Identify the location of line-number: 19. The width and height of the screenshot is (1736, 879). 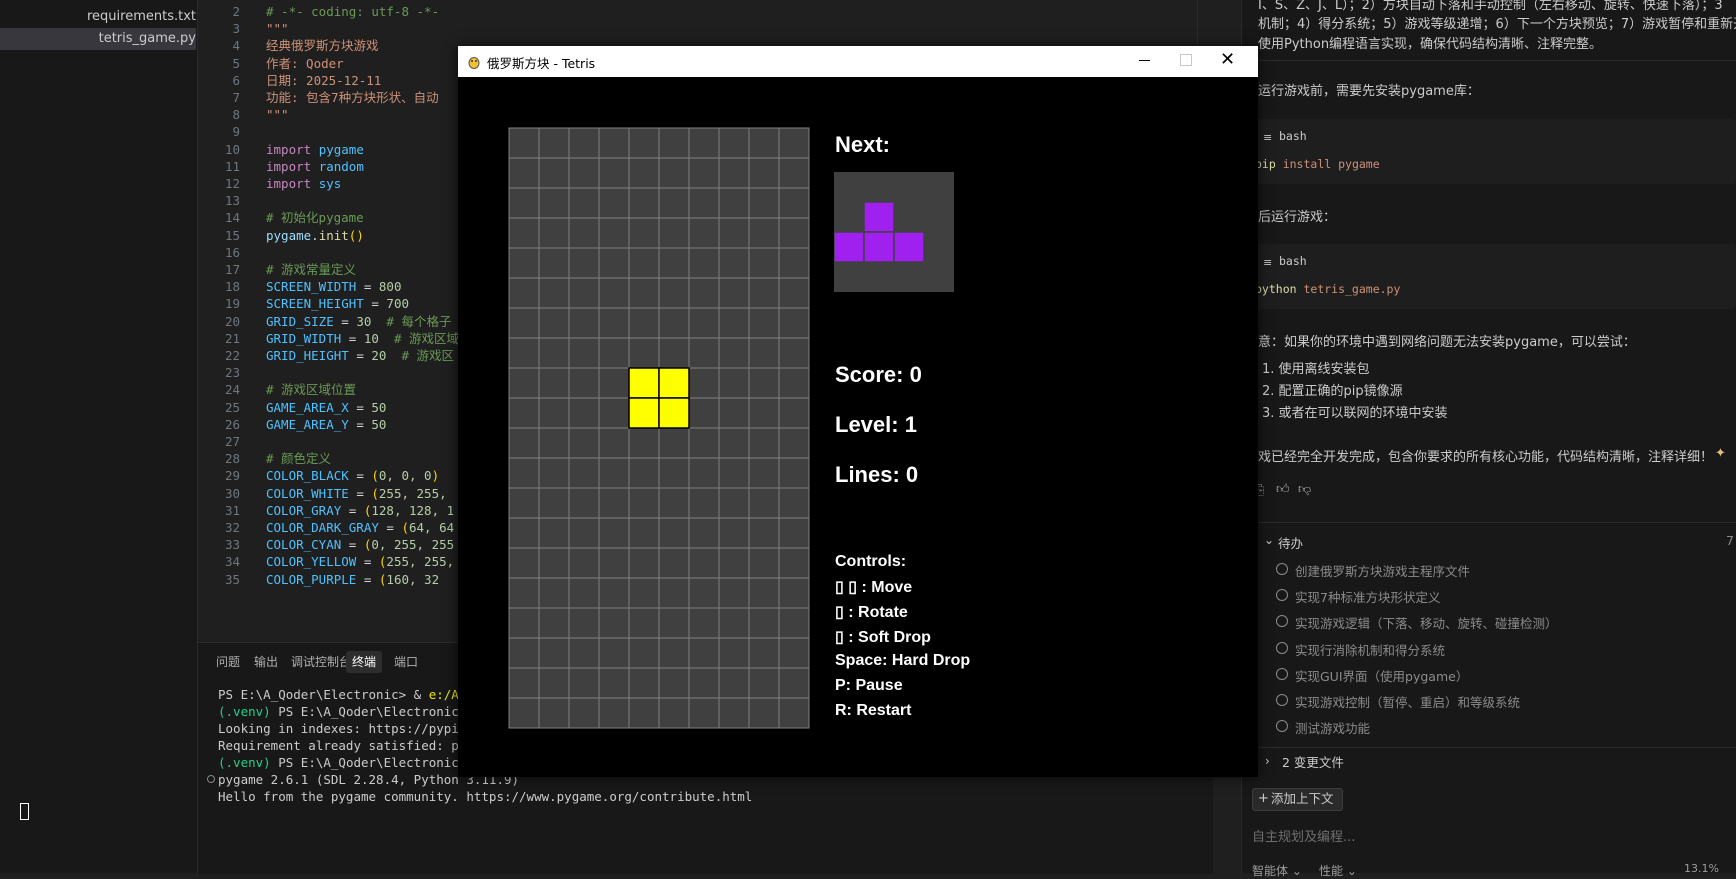
(232, 304).